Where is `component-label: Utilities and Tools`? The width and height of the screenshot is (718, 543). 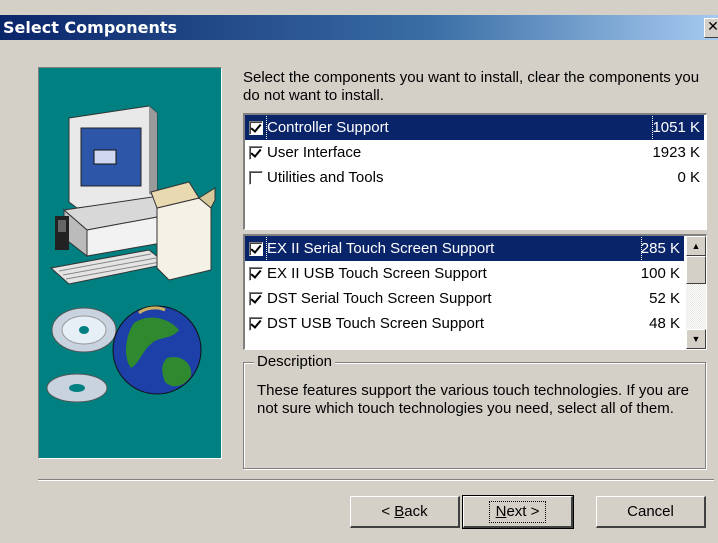
component-label: Utilities and Tools is located at coordinates (325, 177).